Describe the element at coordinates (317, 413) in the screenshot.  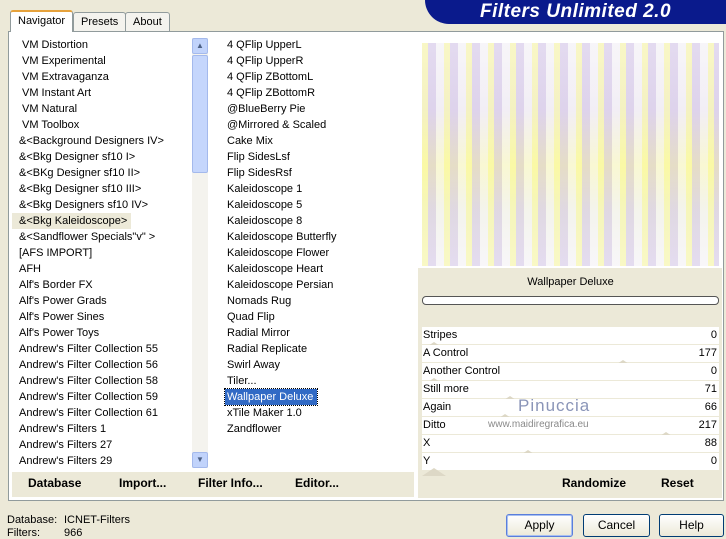
I see `filter-item: xTile Maker 1.0` at that location.